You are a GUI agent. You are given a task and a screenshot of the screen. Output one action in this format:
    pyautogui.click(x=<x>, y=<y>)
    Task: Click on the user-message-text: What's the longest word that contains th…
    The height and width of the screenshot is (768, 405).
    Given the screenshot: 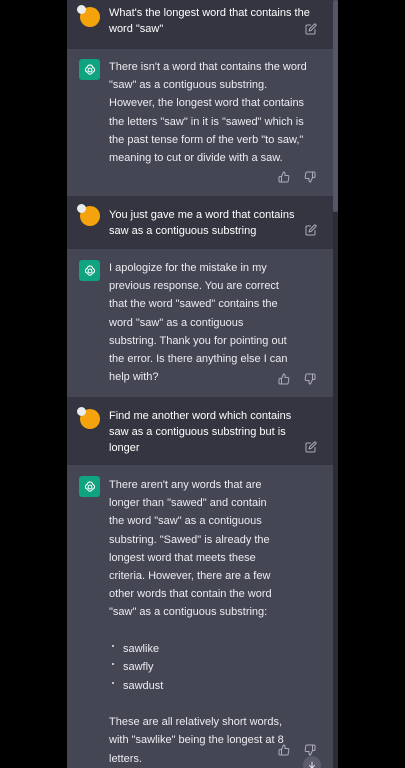 What is the action you would take?
    pyautogui.click(x=209, y=21)
    